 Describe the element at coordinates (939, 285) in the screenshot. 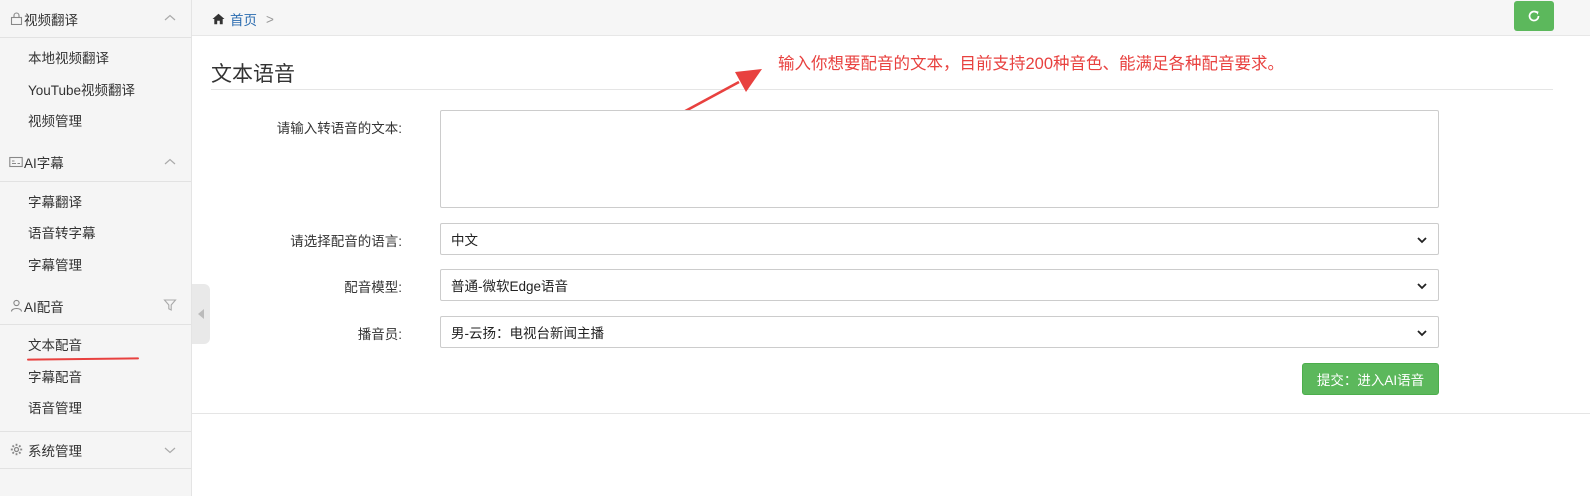

I see `model-select: 普通-微软Edge语音` at that location.